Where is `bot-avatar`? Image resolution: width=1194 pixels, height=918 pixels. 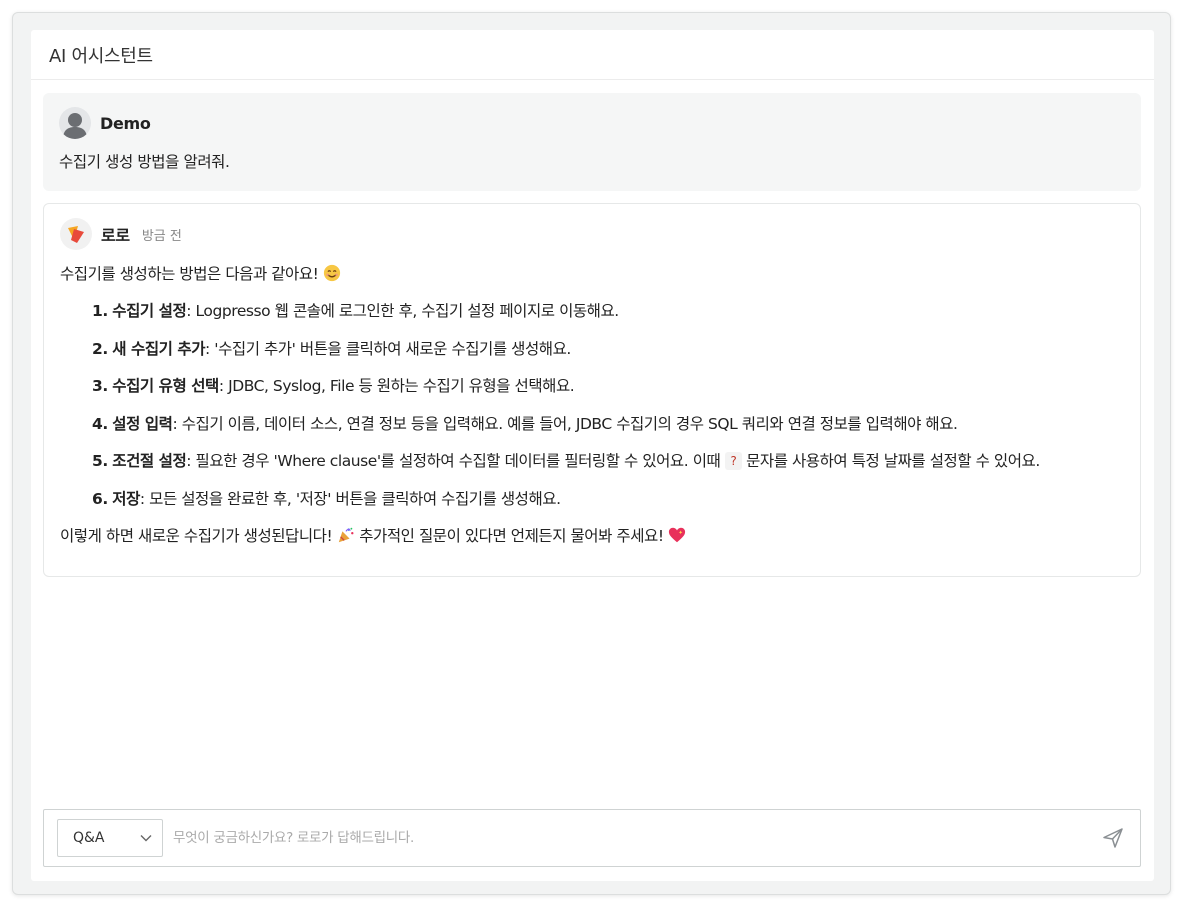
bot-avatar is located at coordinates (76, 234).